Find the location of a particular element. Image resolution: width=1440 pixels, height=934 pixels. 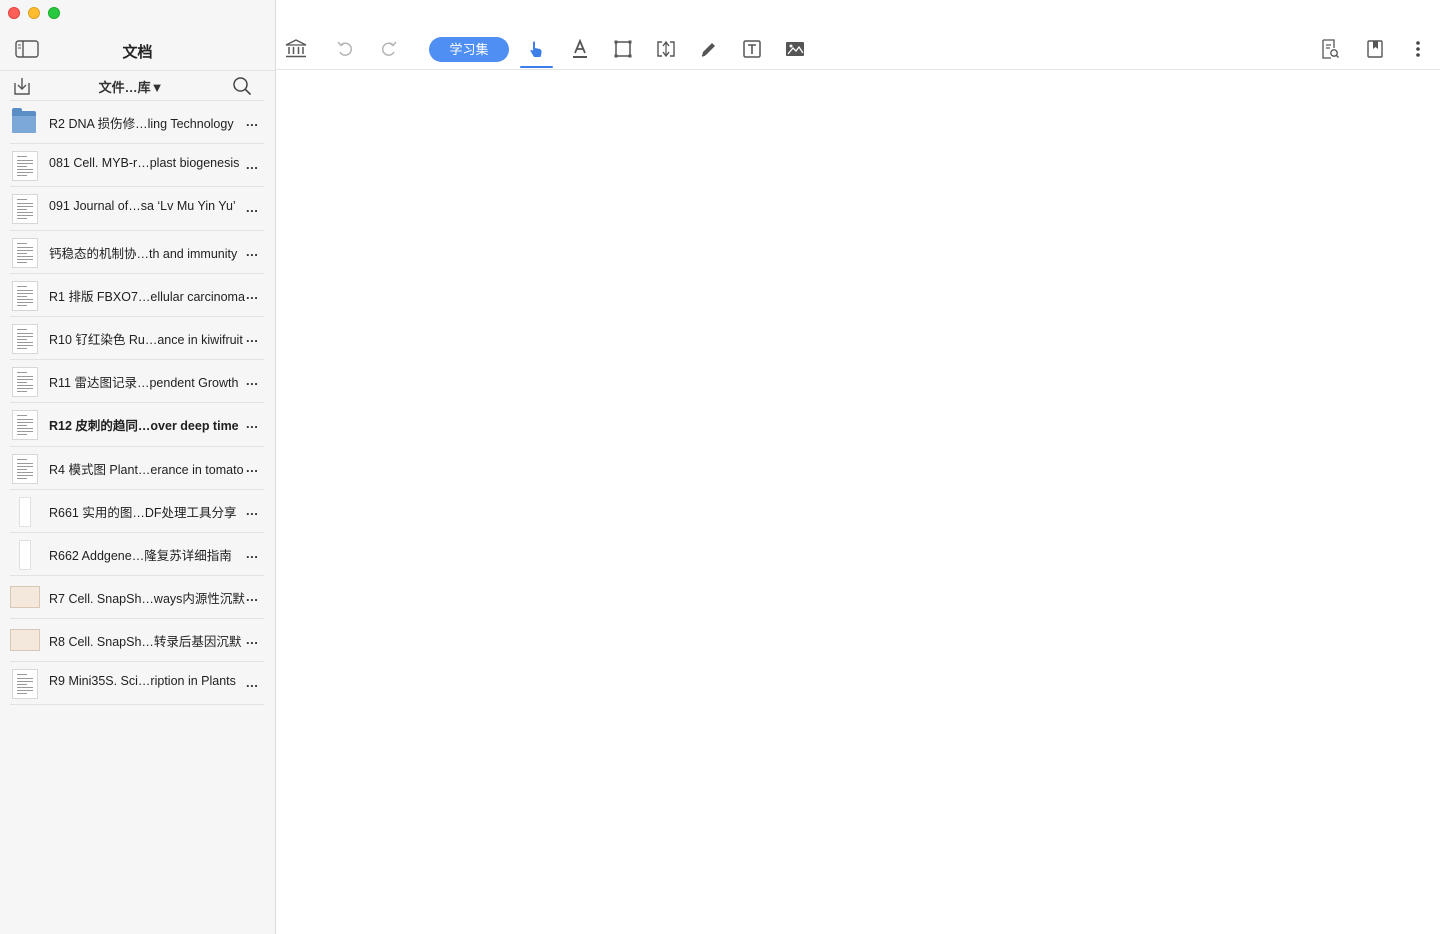

folder-thumbnail-icon is located at coordinates (24, 120).